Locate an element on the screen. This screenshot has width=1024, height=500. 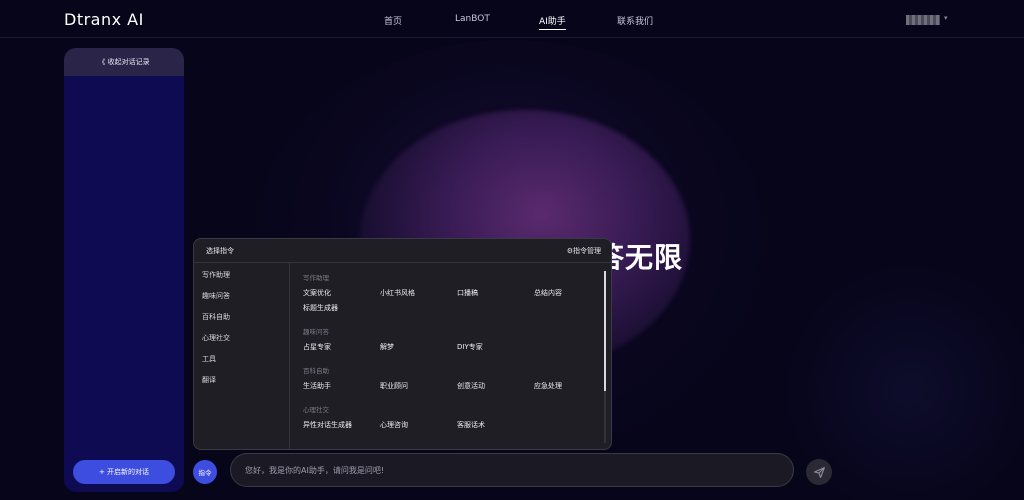
scrollbar-thumb is located at coordinates (605, 331).